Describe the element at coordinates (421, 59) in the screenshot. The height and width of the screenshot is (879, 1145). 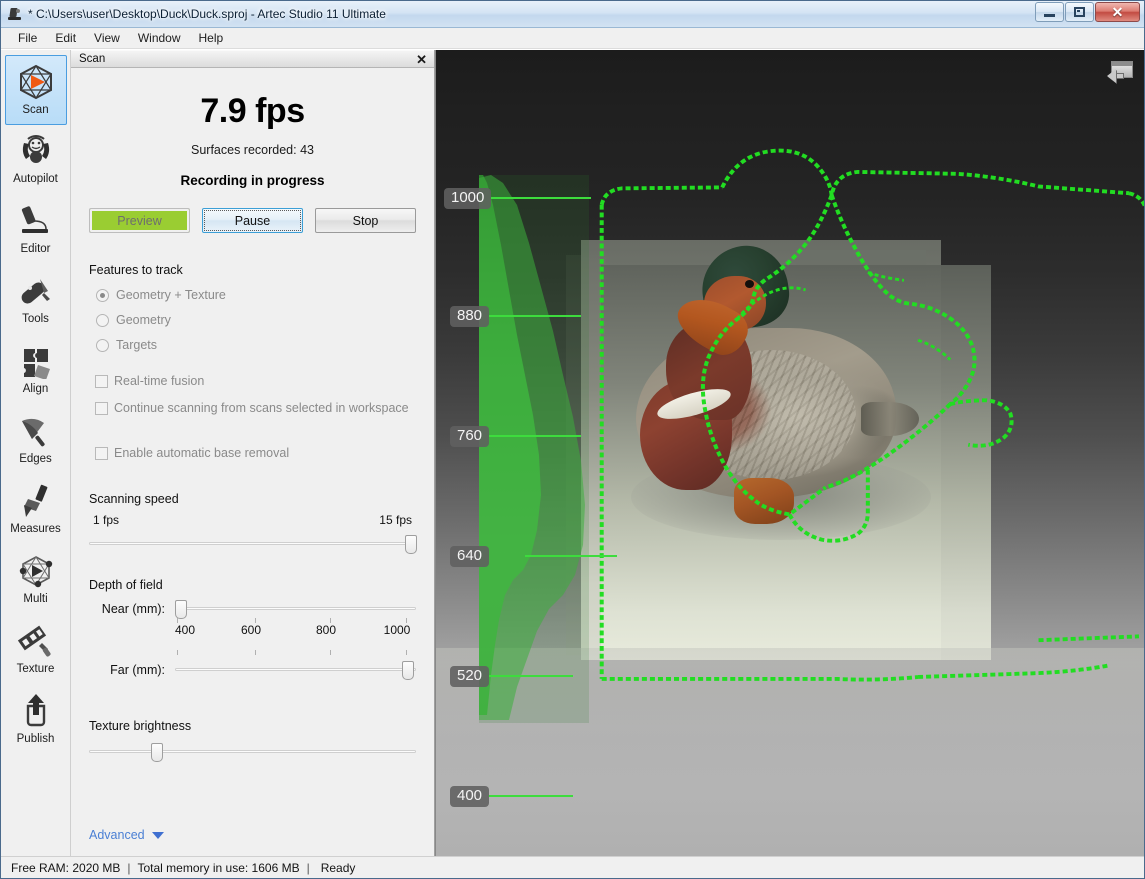
I see `panel-close-icon: ✕` at that location.